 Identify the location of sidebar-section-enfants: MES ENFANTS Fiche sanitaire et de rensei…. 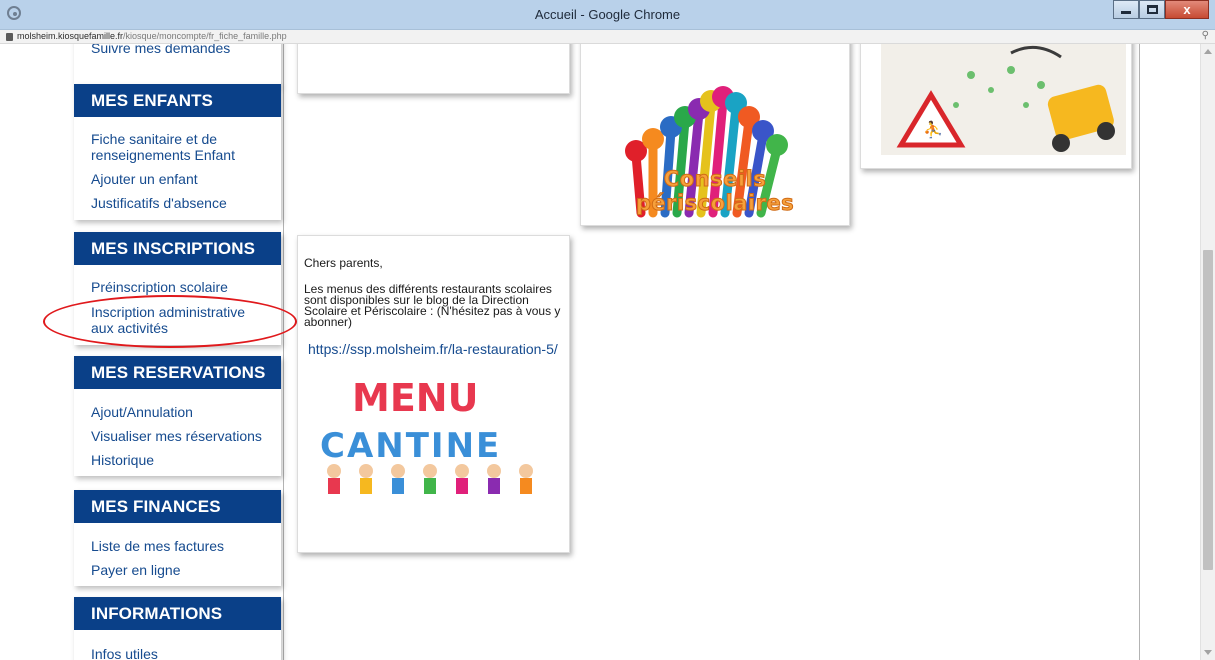
(177, 152).